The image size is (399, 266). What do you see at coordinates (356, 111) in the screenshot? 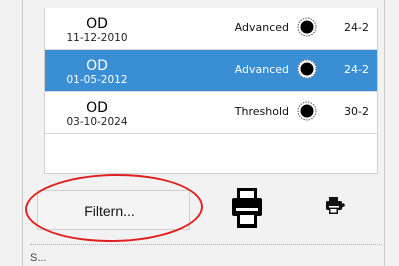
I see `test-cell: 30-2` at bounding box center [356, 111].